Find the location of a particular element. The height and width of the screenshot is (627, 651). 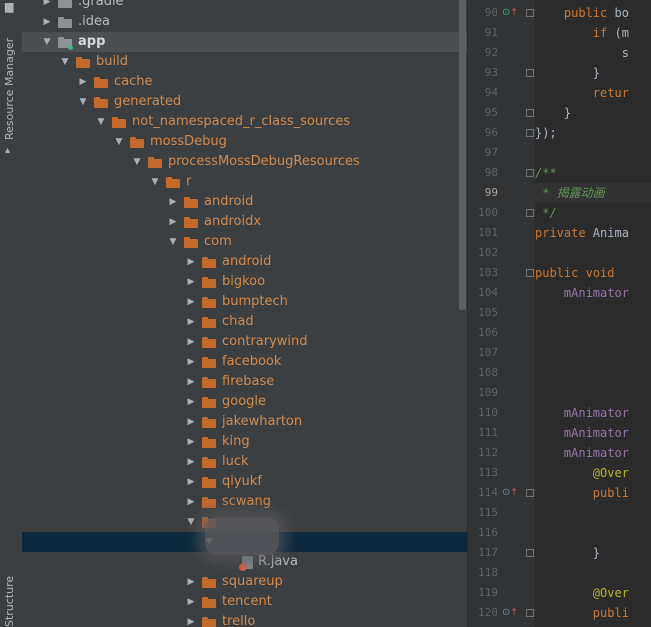

tree-row: ▶ bumptech is located at coordinates (244, 302).